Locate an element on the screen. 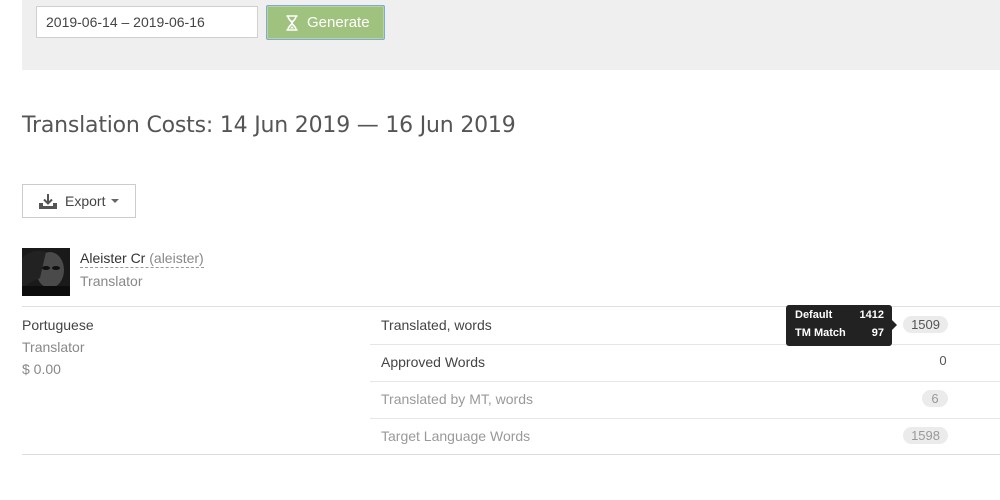  hourglass-icon is located at coordinates (292, 22).